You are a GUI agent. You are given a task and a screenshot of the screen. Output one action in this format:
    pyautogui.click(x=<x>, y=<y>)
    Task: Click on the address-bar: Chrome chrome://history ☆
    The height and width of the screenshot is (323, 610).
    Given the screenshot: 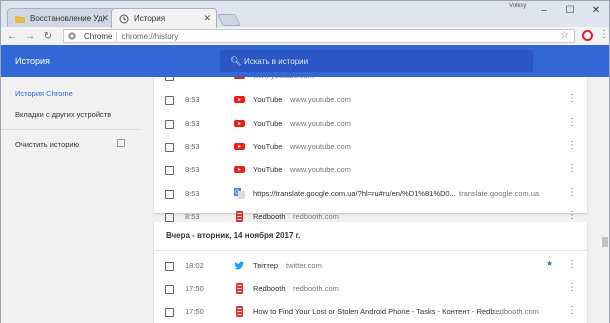 What is the action you would take?
    pyautogui.click(x=319, y=36)
    